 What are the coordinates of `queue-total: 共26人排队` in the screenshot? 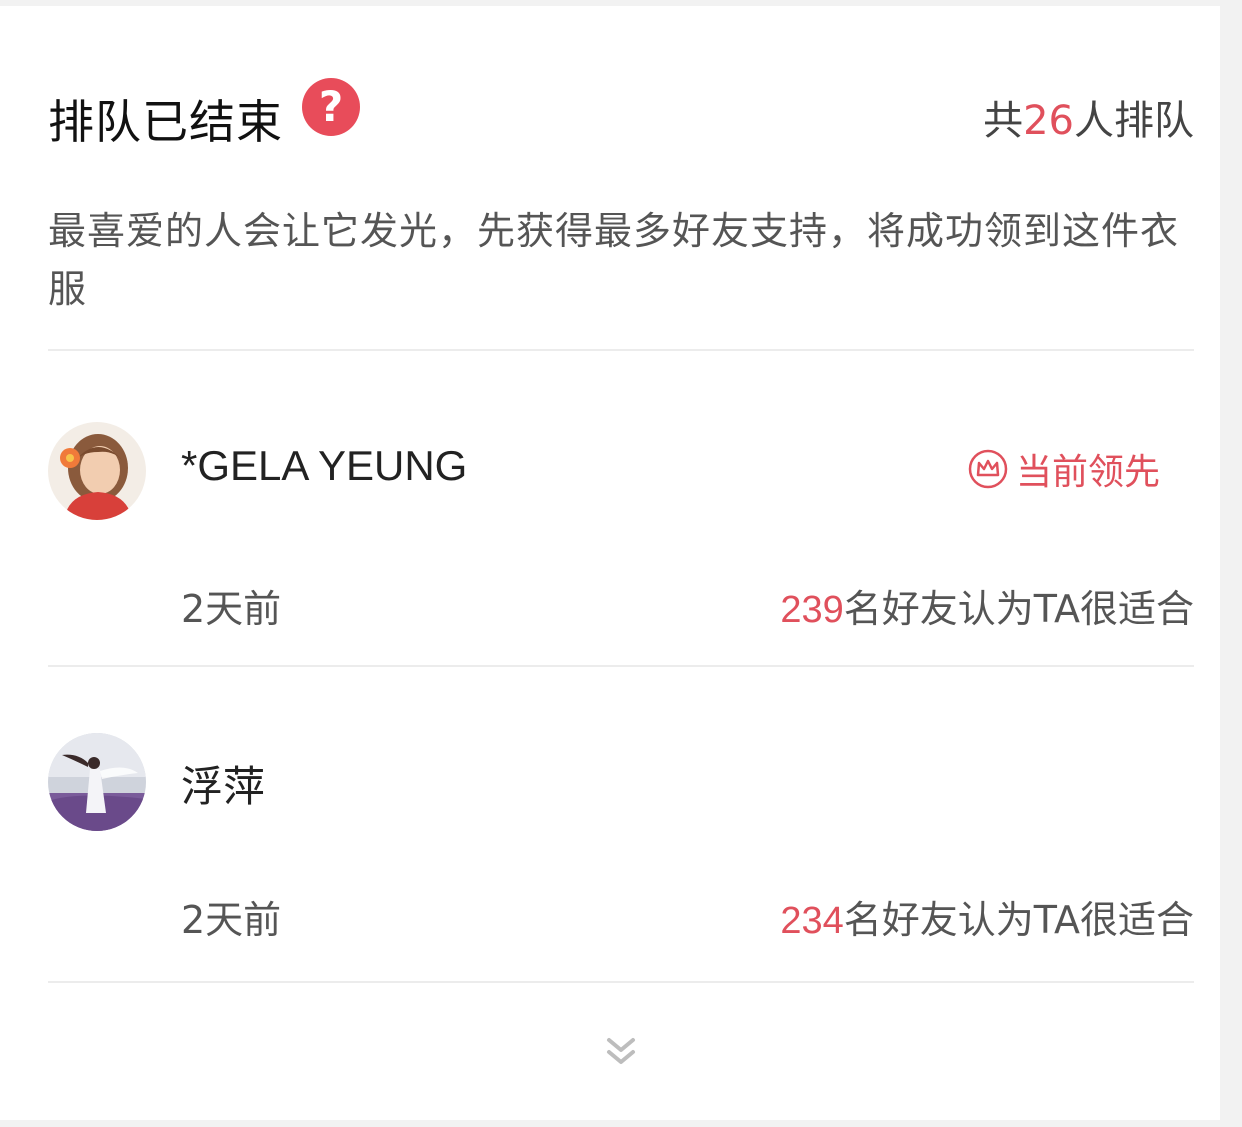 It's located at (1088, 117).